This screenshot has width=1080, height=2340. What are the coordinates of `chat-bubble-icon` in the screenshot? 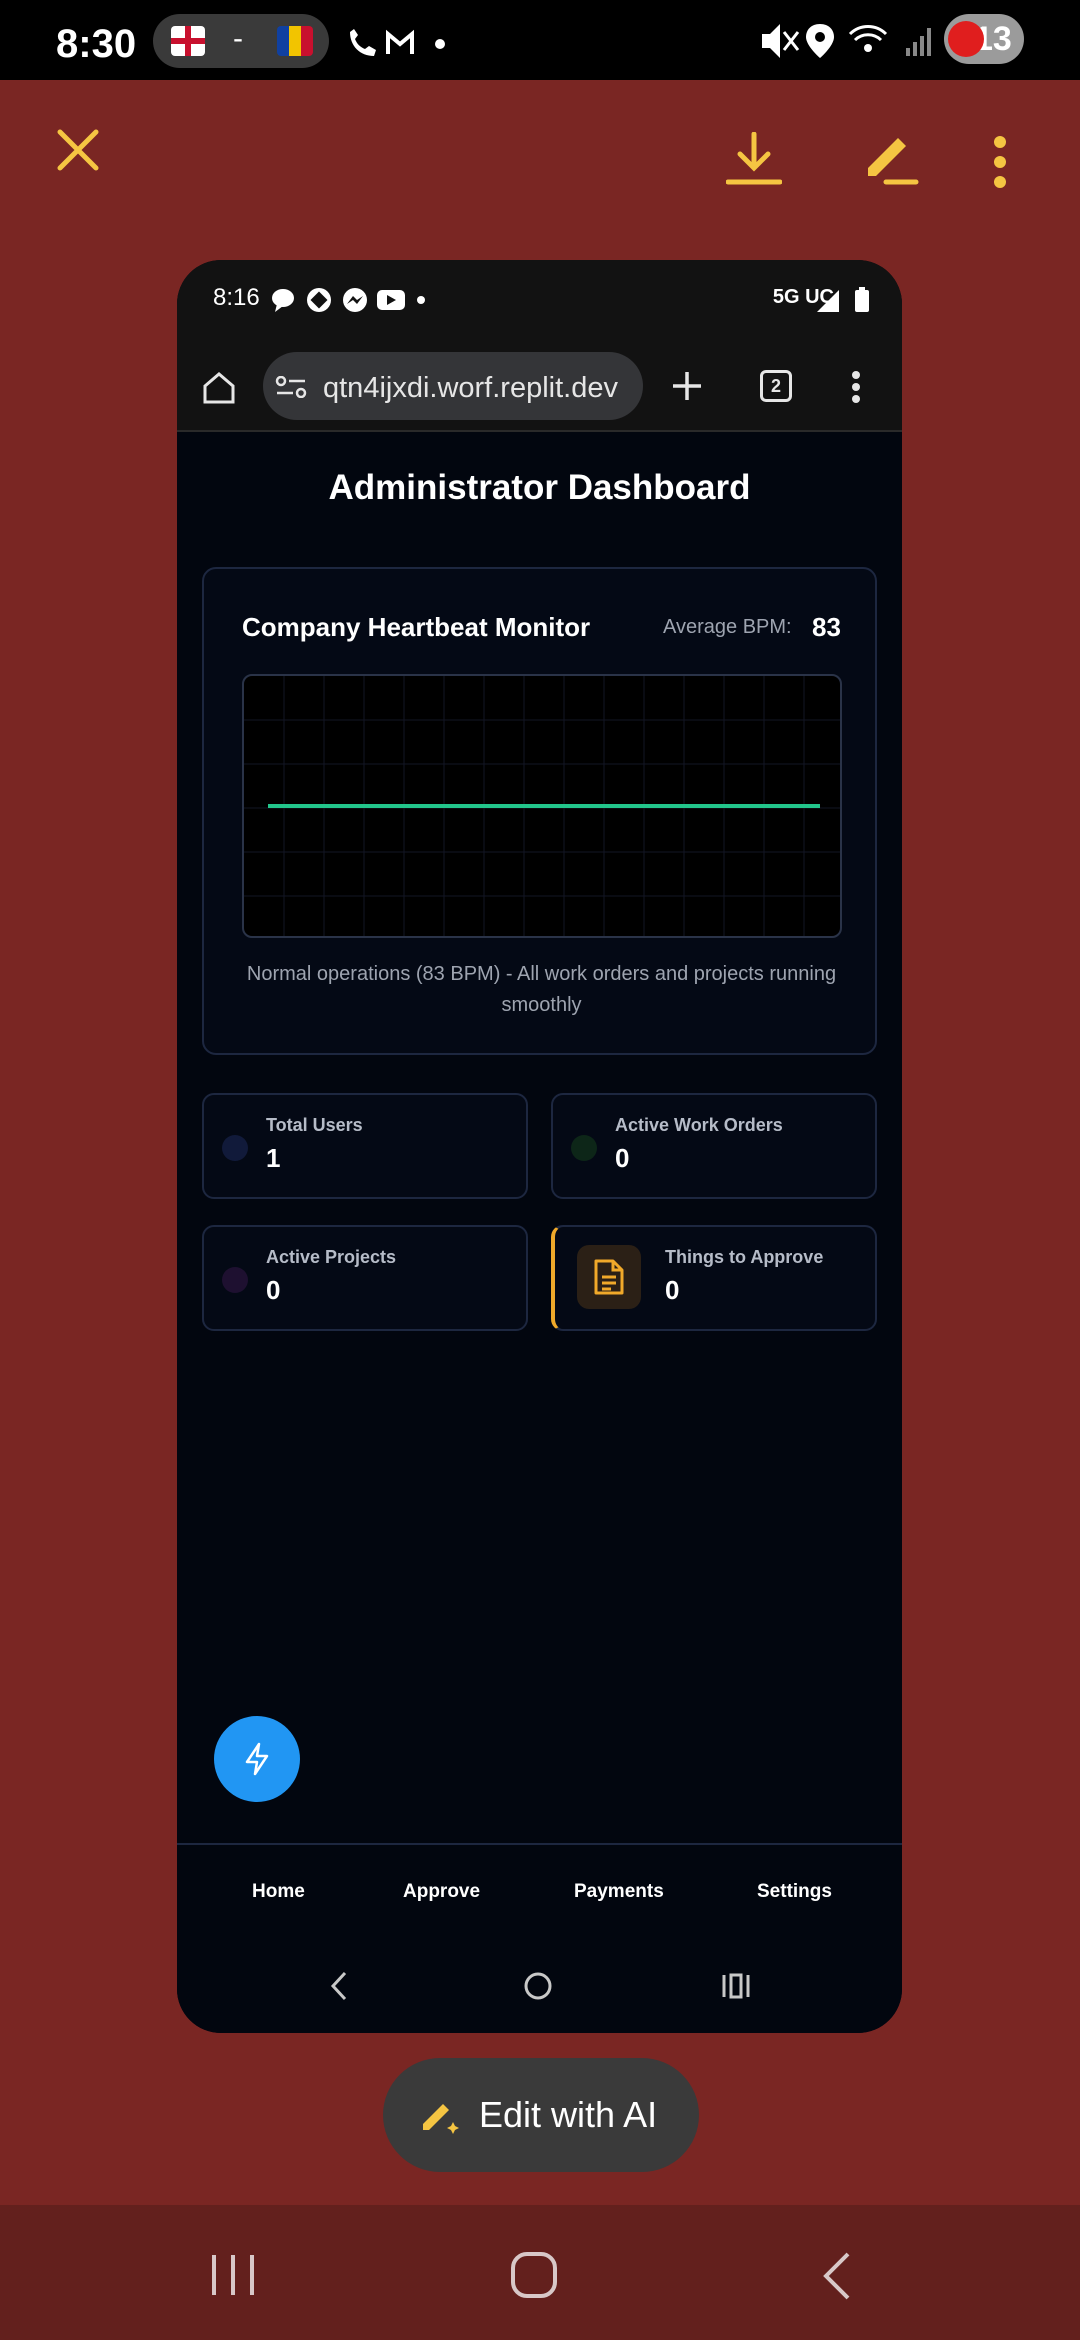 It's located at (283, 300).